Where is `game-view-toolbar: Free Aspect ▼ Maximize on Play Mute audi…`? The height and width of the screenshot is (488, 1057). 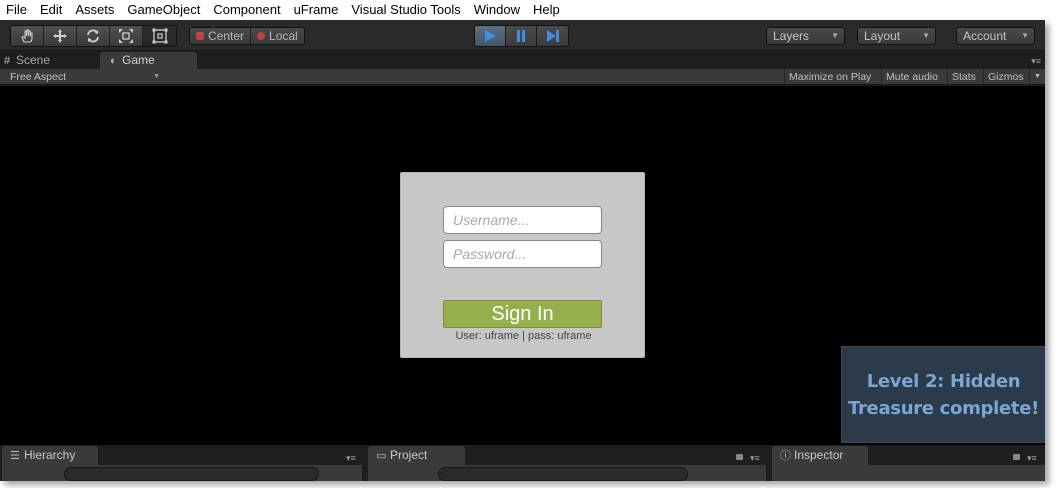 game-view-toolbar: Free Aspect ▼ Maximize on Play Mute audi… is located at coordinates (522, 77).